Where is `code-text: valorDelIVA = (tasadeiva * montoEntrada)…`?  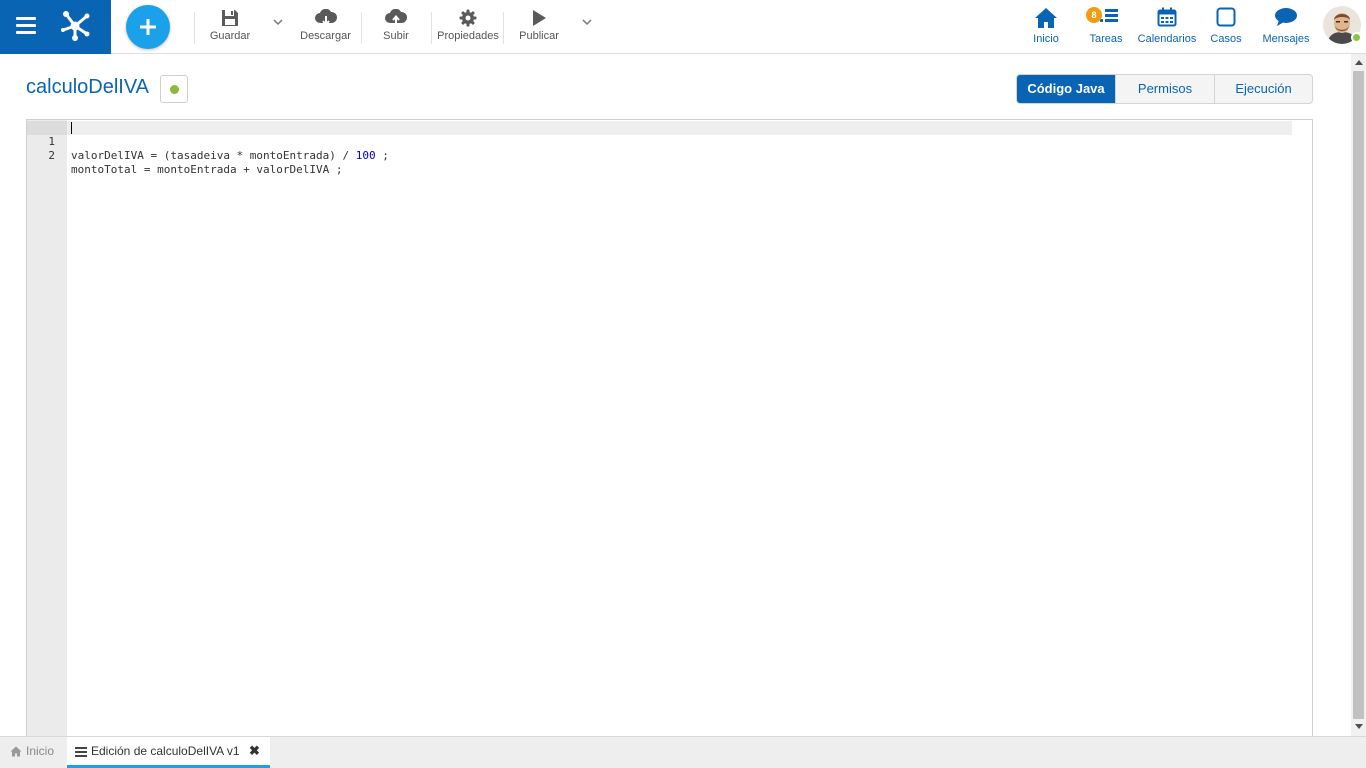
code-text: valorDelIVA = (tasadeiva * montoEntrada)… is located at coordinates (230, 156).